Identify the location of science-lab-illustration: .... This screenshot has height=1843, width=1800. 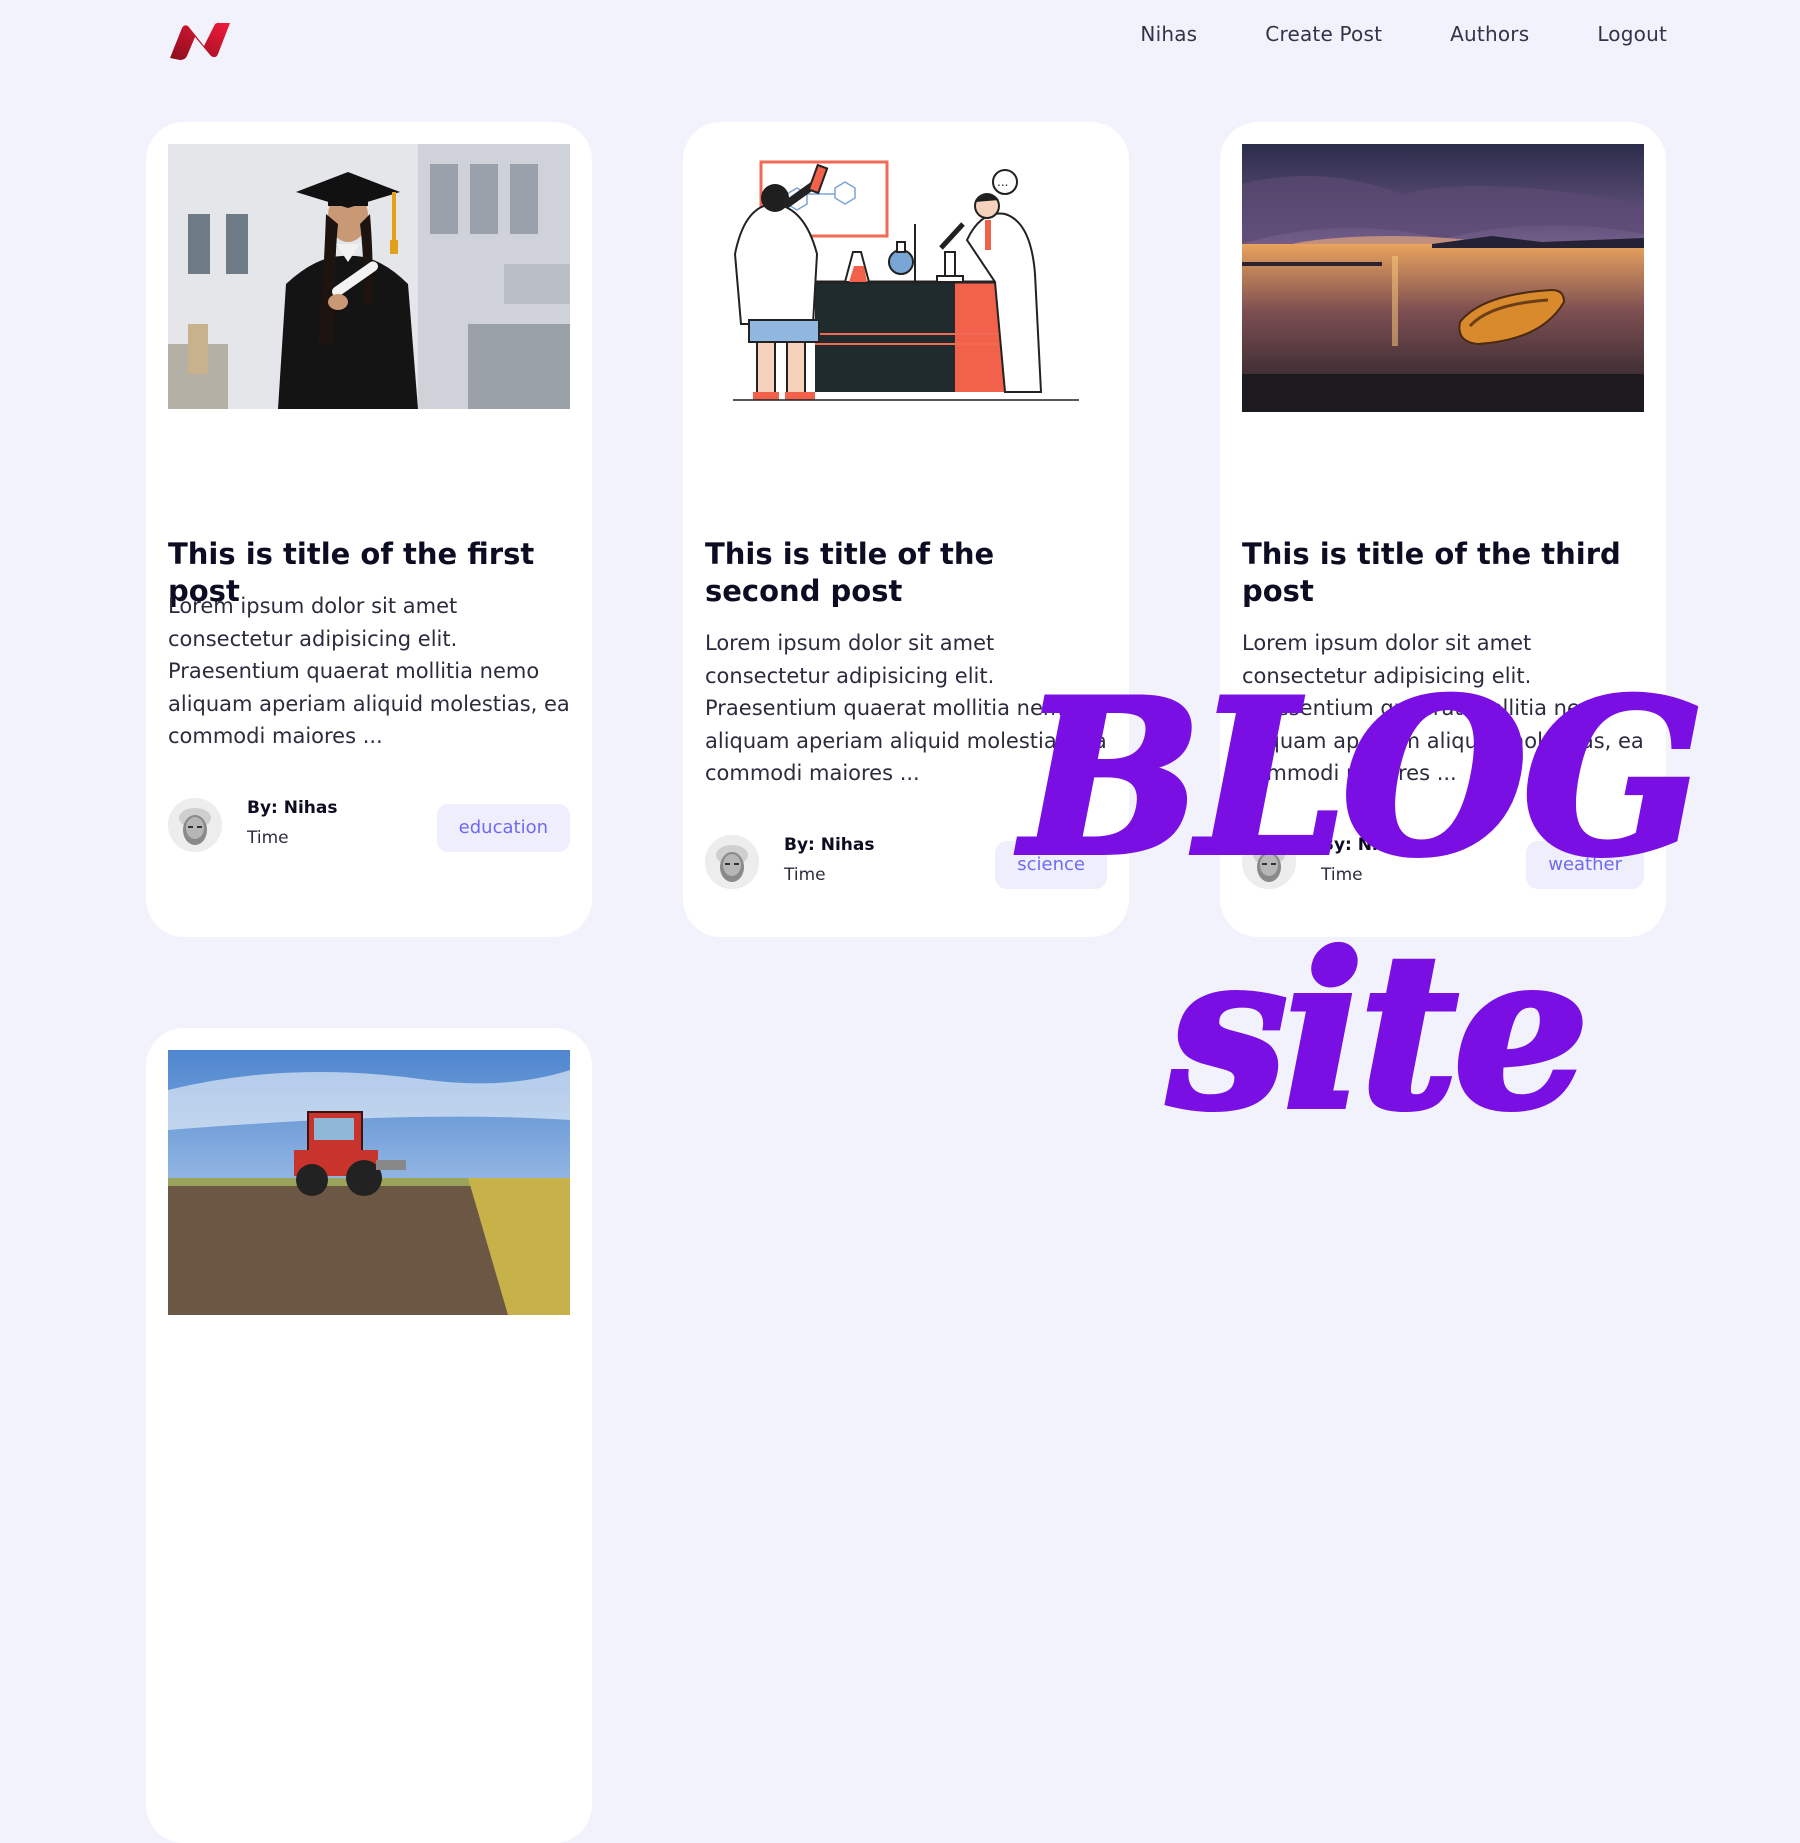
(906, 276).